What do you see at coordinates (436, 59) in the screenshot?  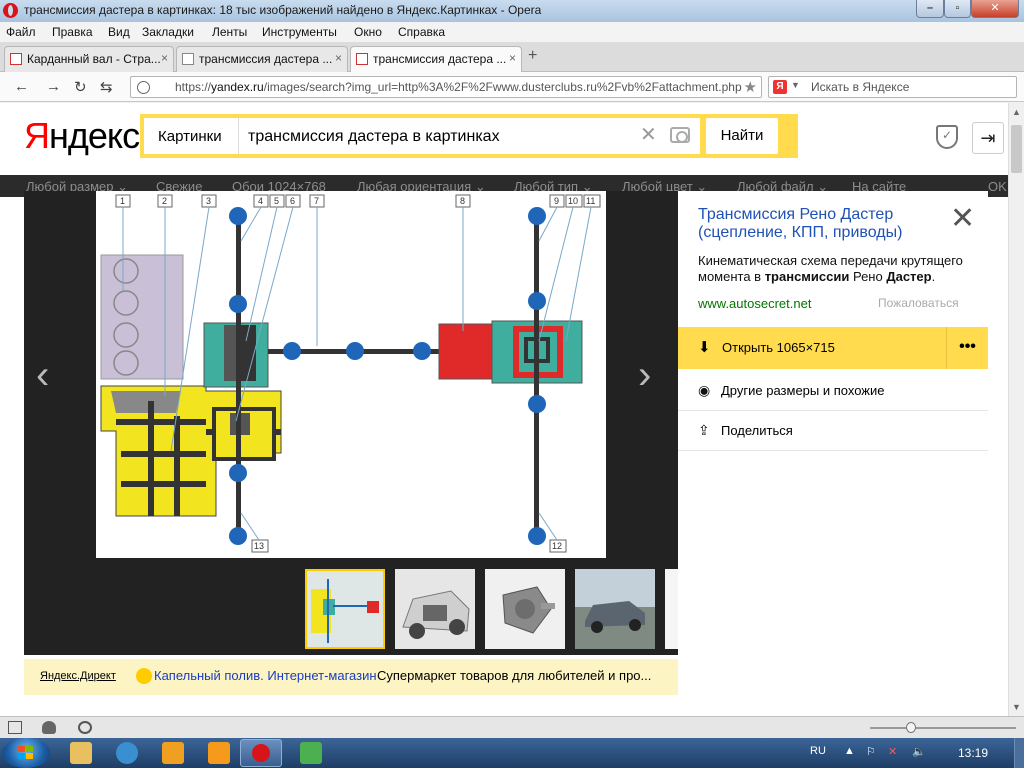 I see `tab-duster-active: трансмиссия дастера ... ×` at bounding box center [436, 59].